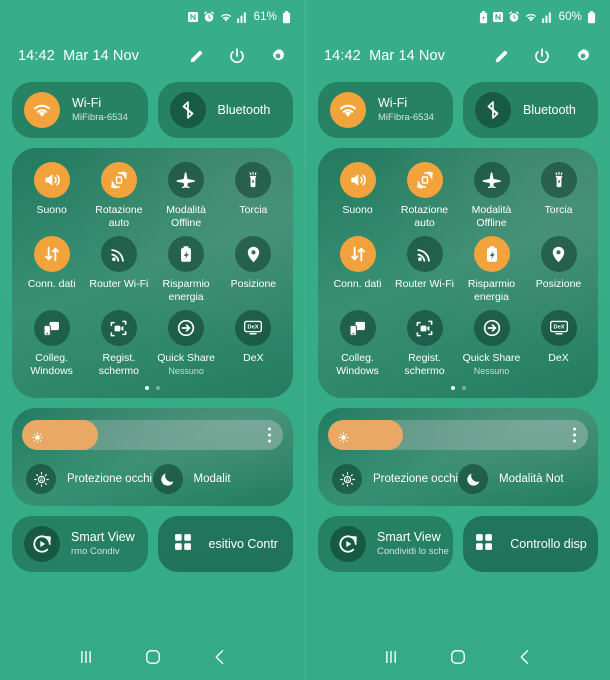 The height and width of the screenshot is (680, 610). Describe the element at coordinates (531, 479) in the screenshot. I see `night-mode-label: Modalità Not` at that location.